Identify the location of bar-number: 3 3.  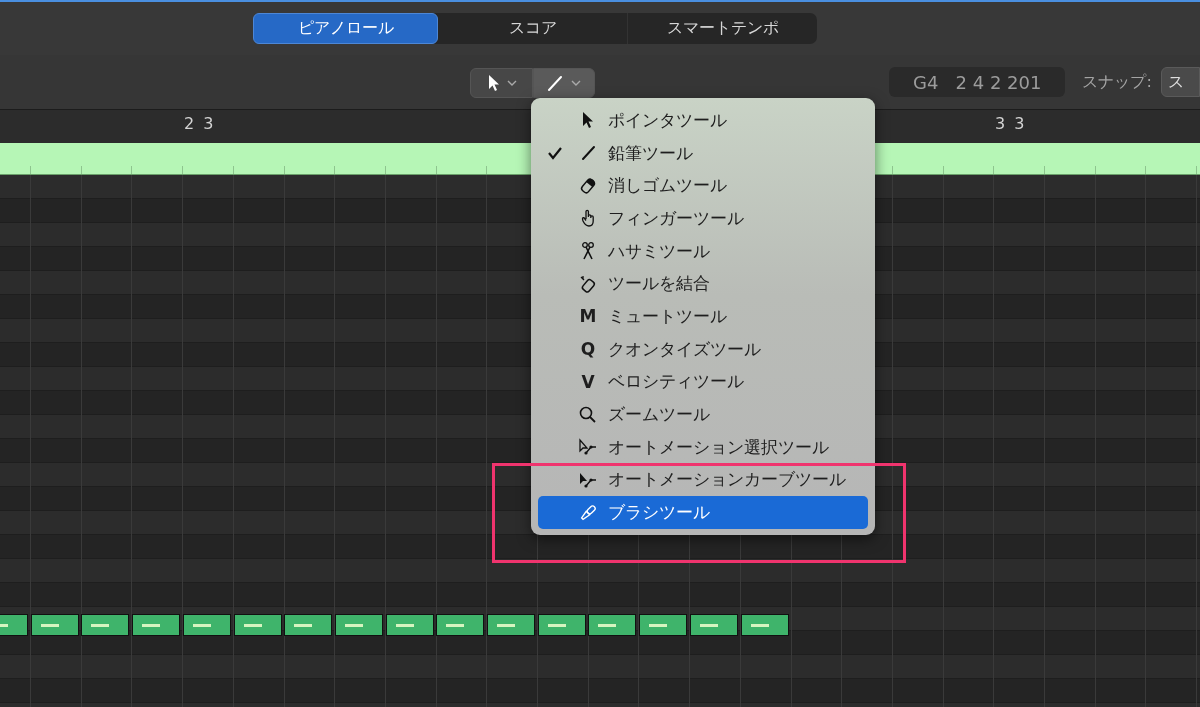
(1011, 123).